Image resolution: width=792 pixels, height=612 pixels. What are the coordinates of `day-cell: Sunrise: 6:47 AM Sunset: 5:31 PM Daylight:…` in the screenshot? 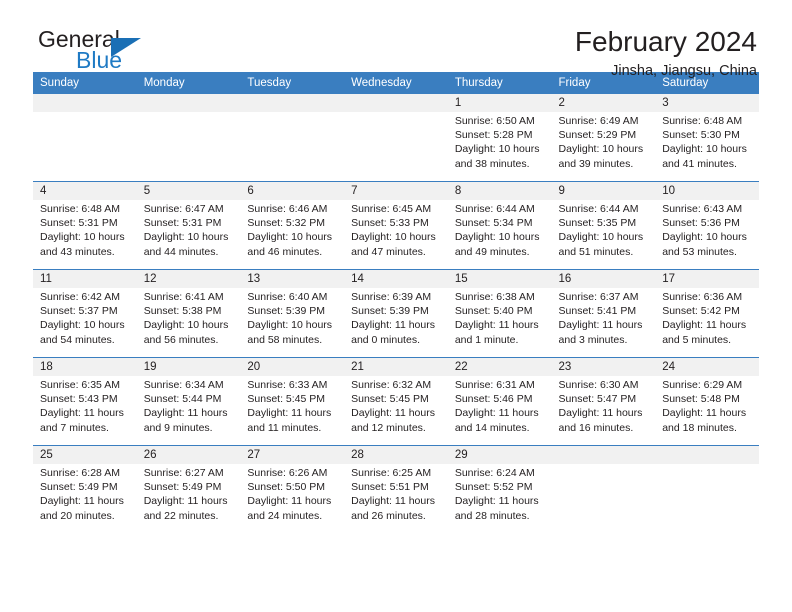 It's located at (188, 234).